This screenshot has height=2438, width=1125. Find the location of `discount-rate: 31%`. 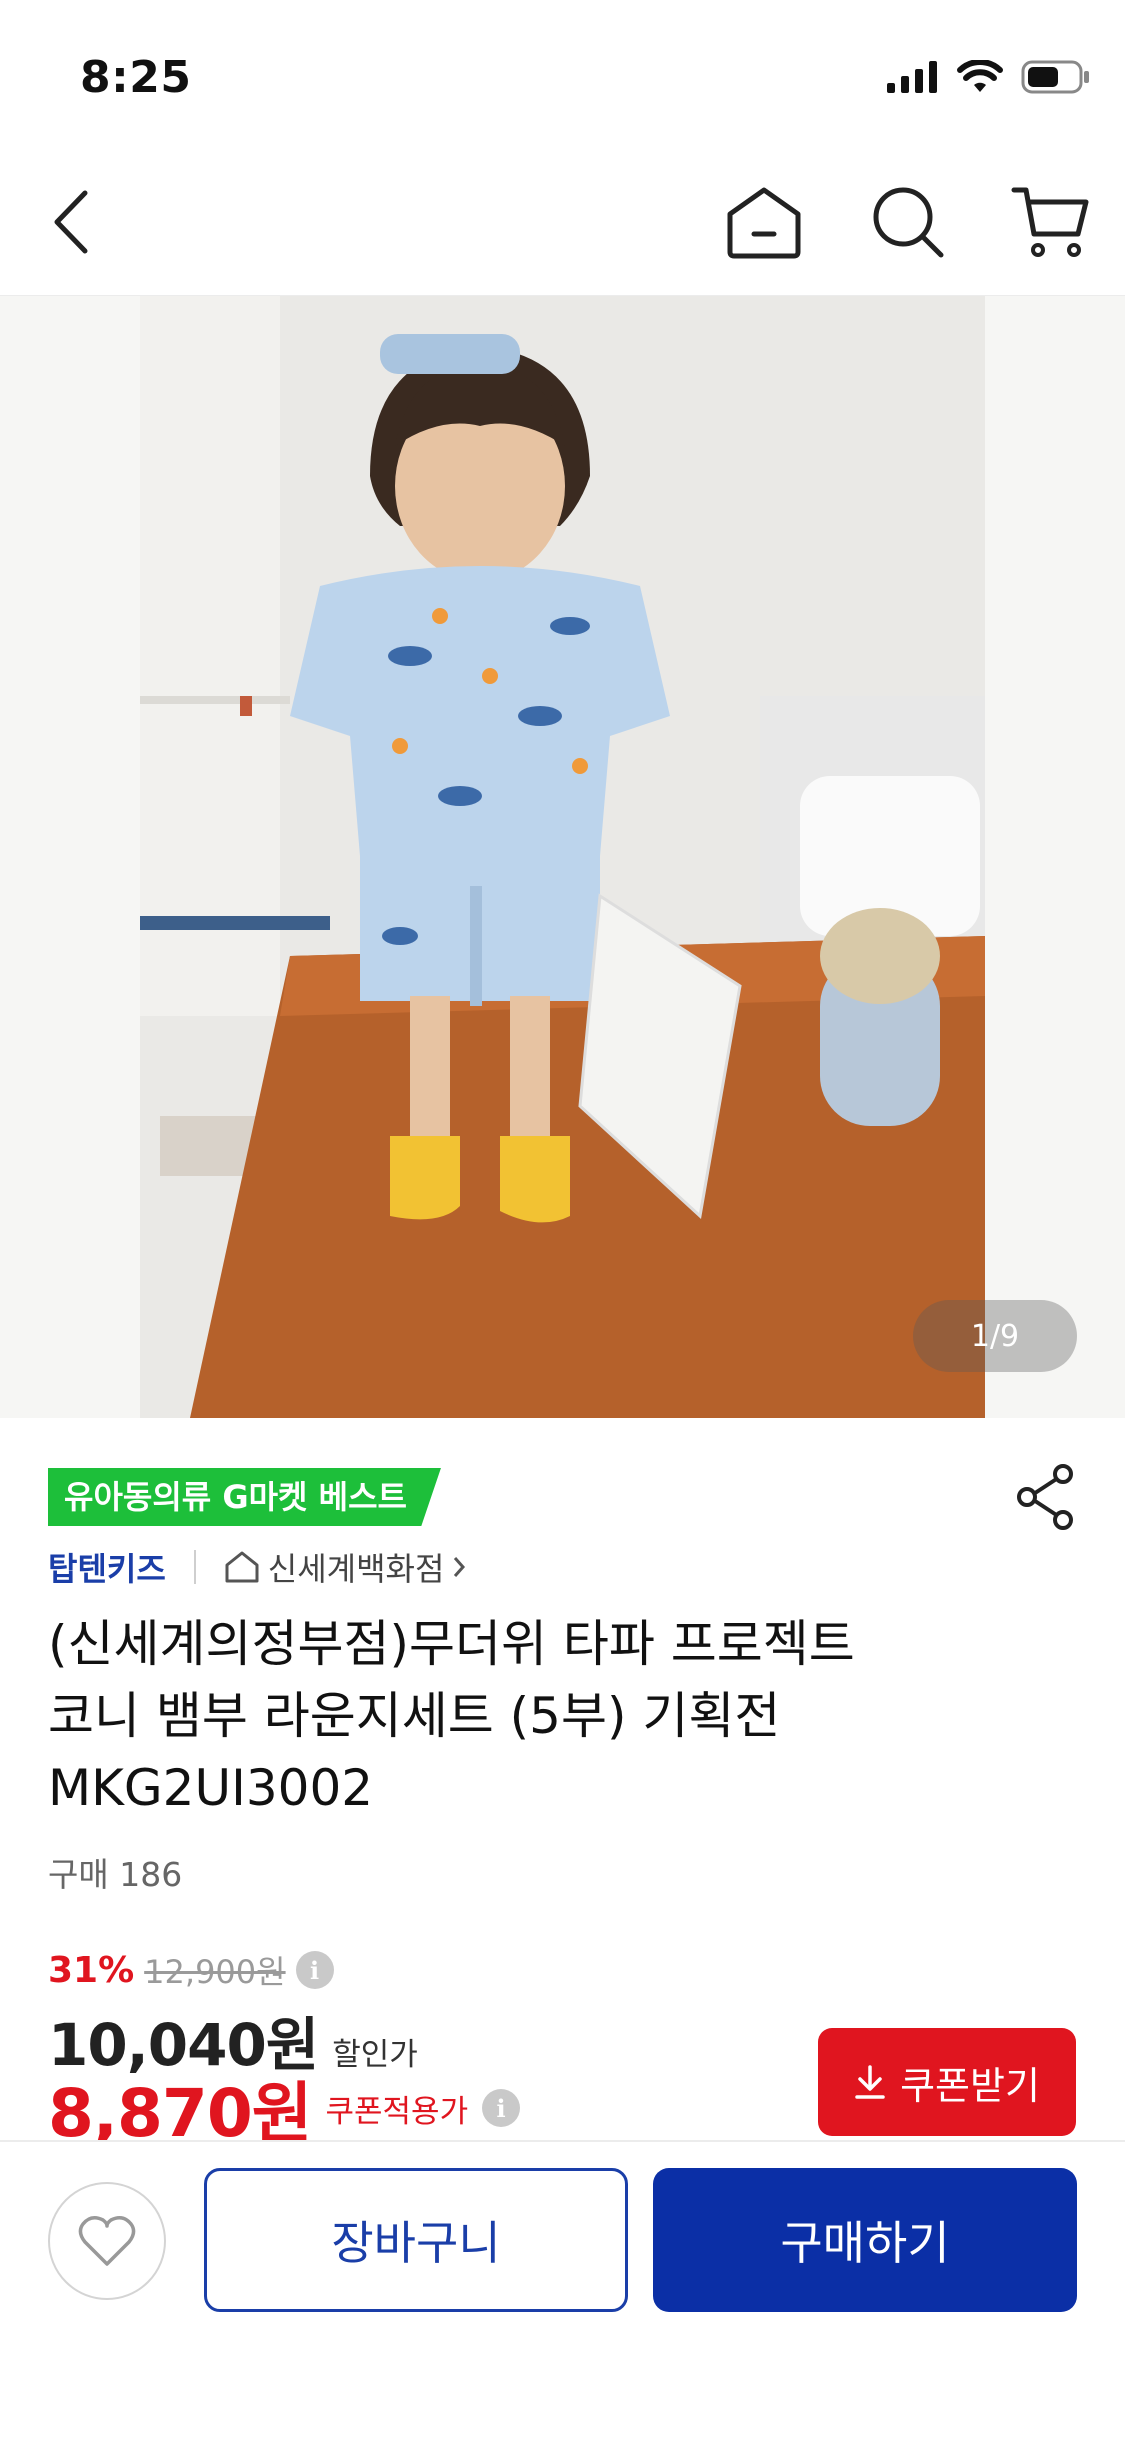

discount-rate: 31% is located at coordinates (91, 1970).